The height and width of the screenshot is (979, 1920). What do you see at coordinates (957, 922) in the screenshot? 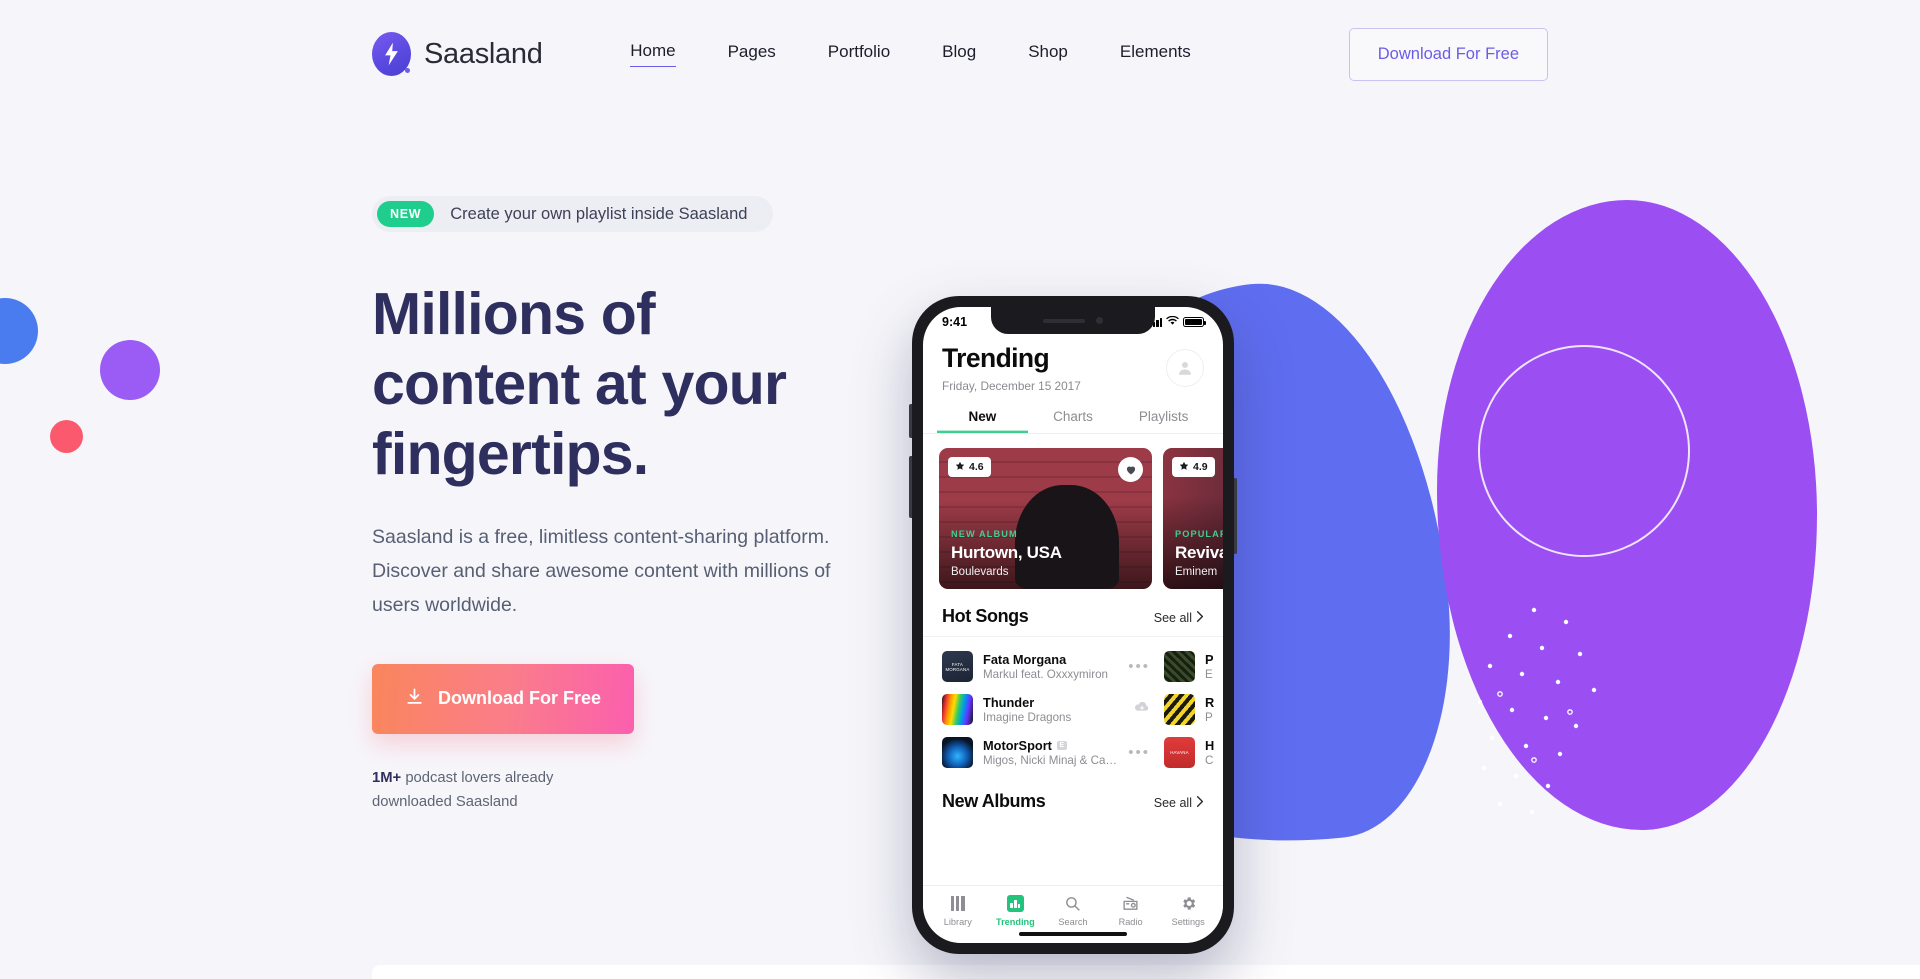
I see `tab-library-label: Library` at bounding box center [957, 922].